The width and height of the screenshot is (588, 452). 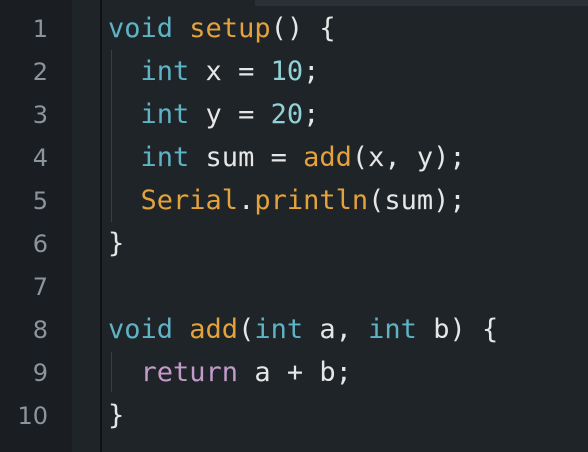 What do you see at coordinates (287, 114) in the screenshot?
I see `code-token: 20` at bounding box center [287, 114].